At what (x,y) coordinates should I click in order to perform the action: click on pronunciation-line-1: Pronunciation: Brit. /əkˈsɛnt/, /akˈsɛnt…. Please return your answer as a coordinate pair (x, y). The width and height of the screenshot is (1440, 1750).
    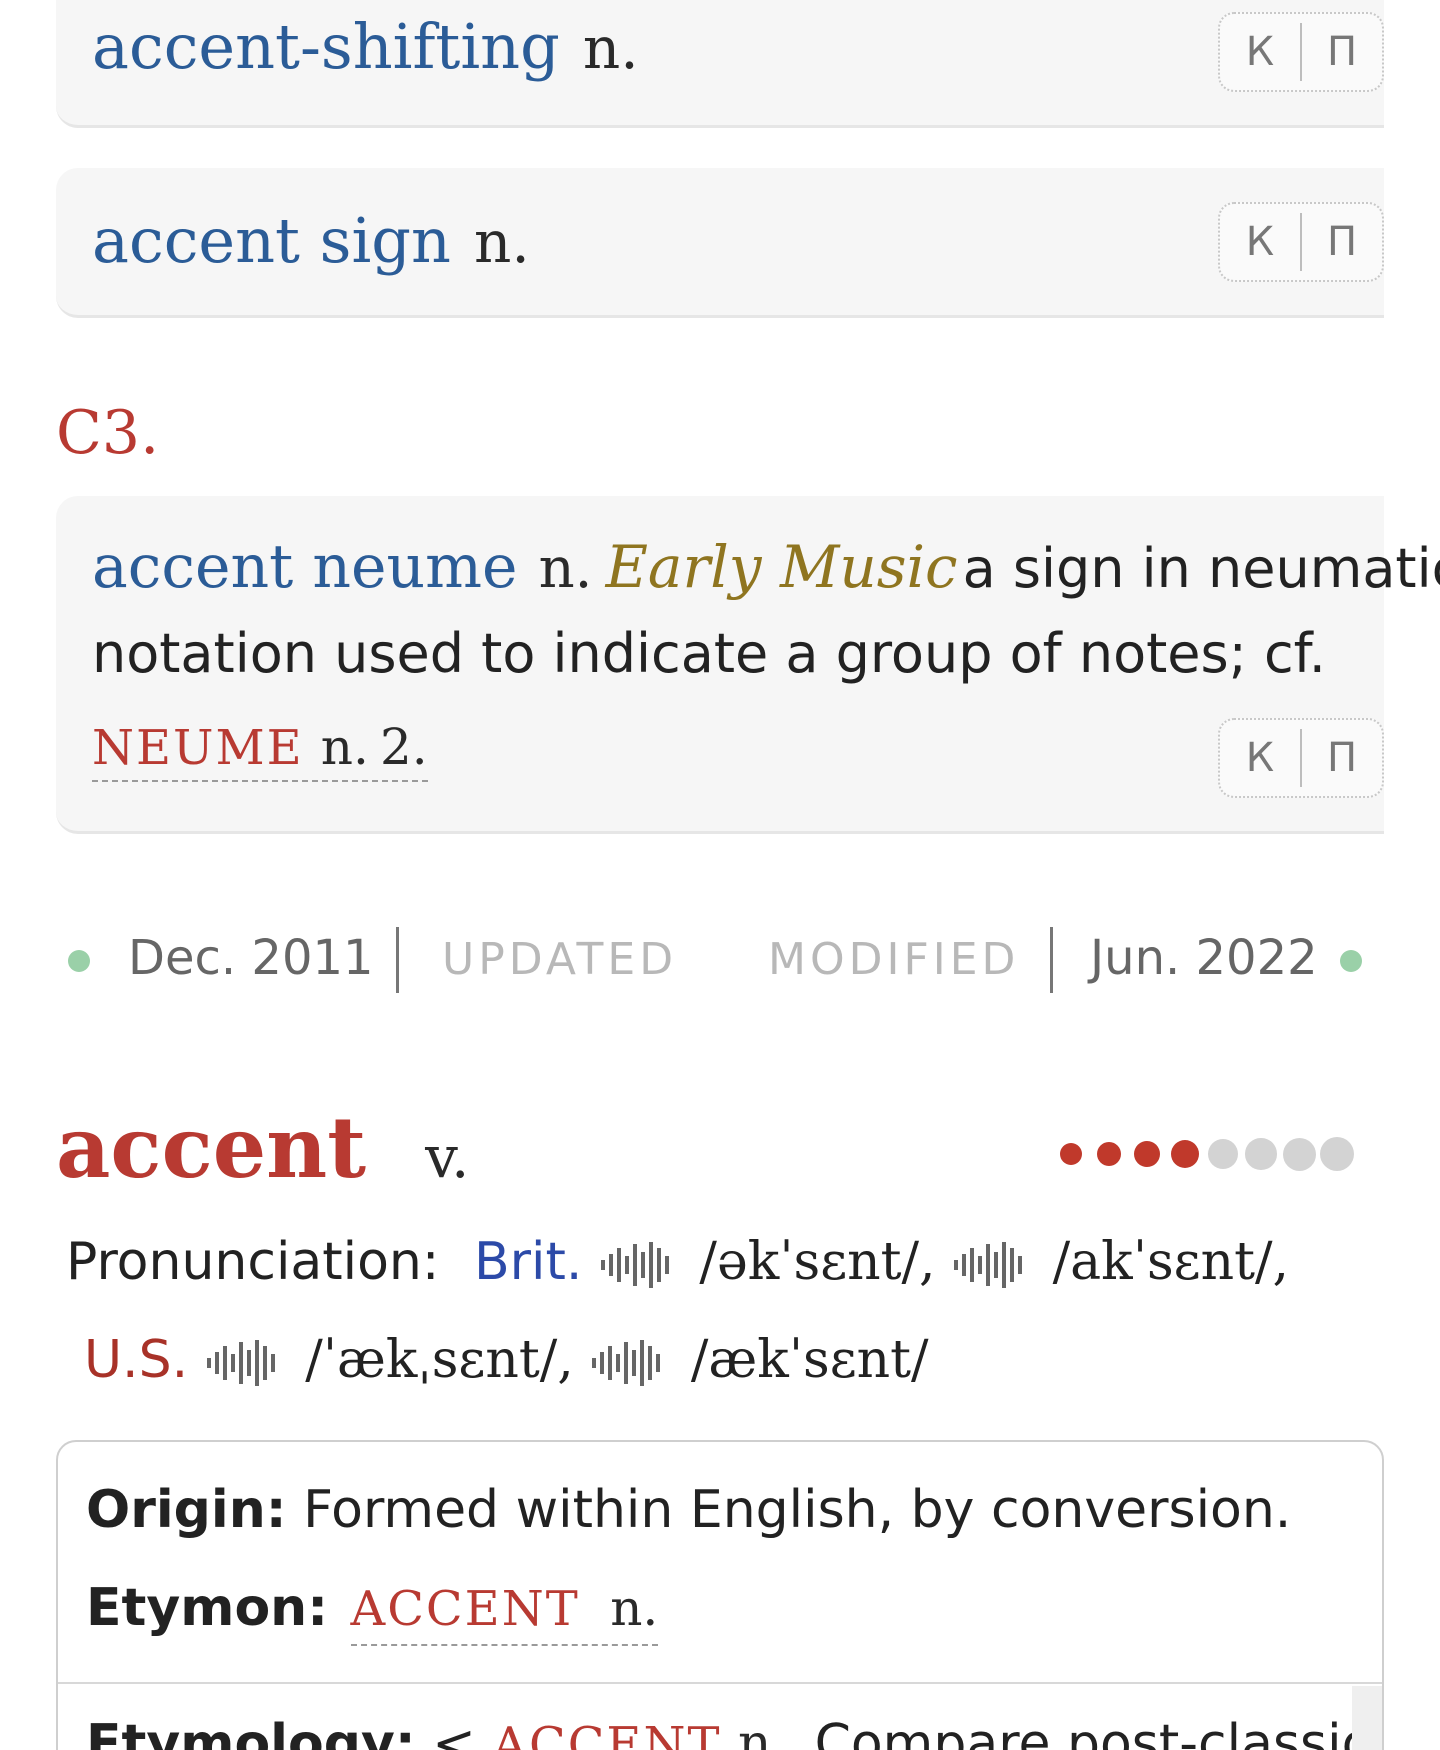
    Looking at the image, I should click on (677, 1262).